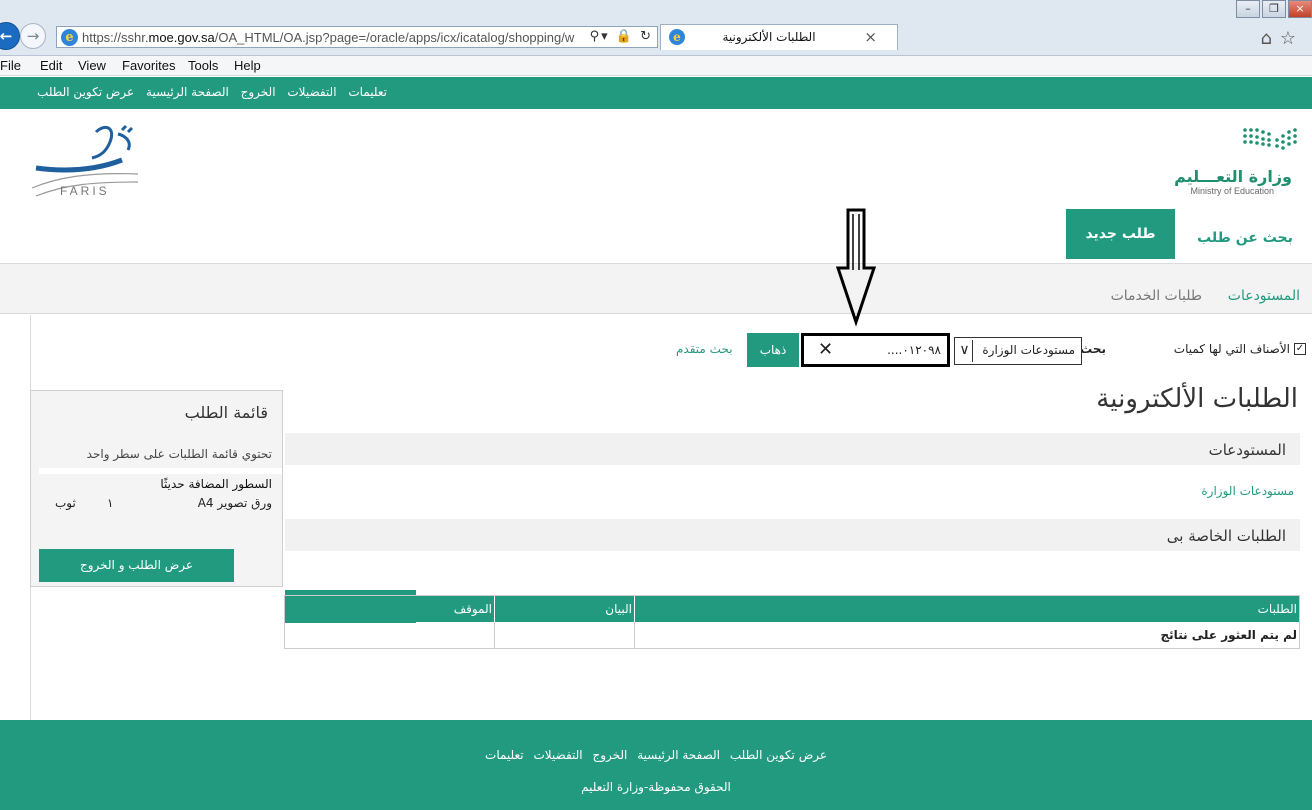 The image size is (1312, 810). I want to click on cart-item-qty: ١, so click(110, 503).